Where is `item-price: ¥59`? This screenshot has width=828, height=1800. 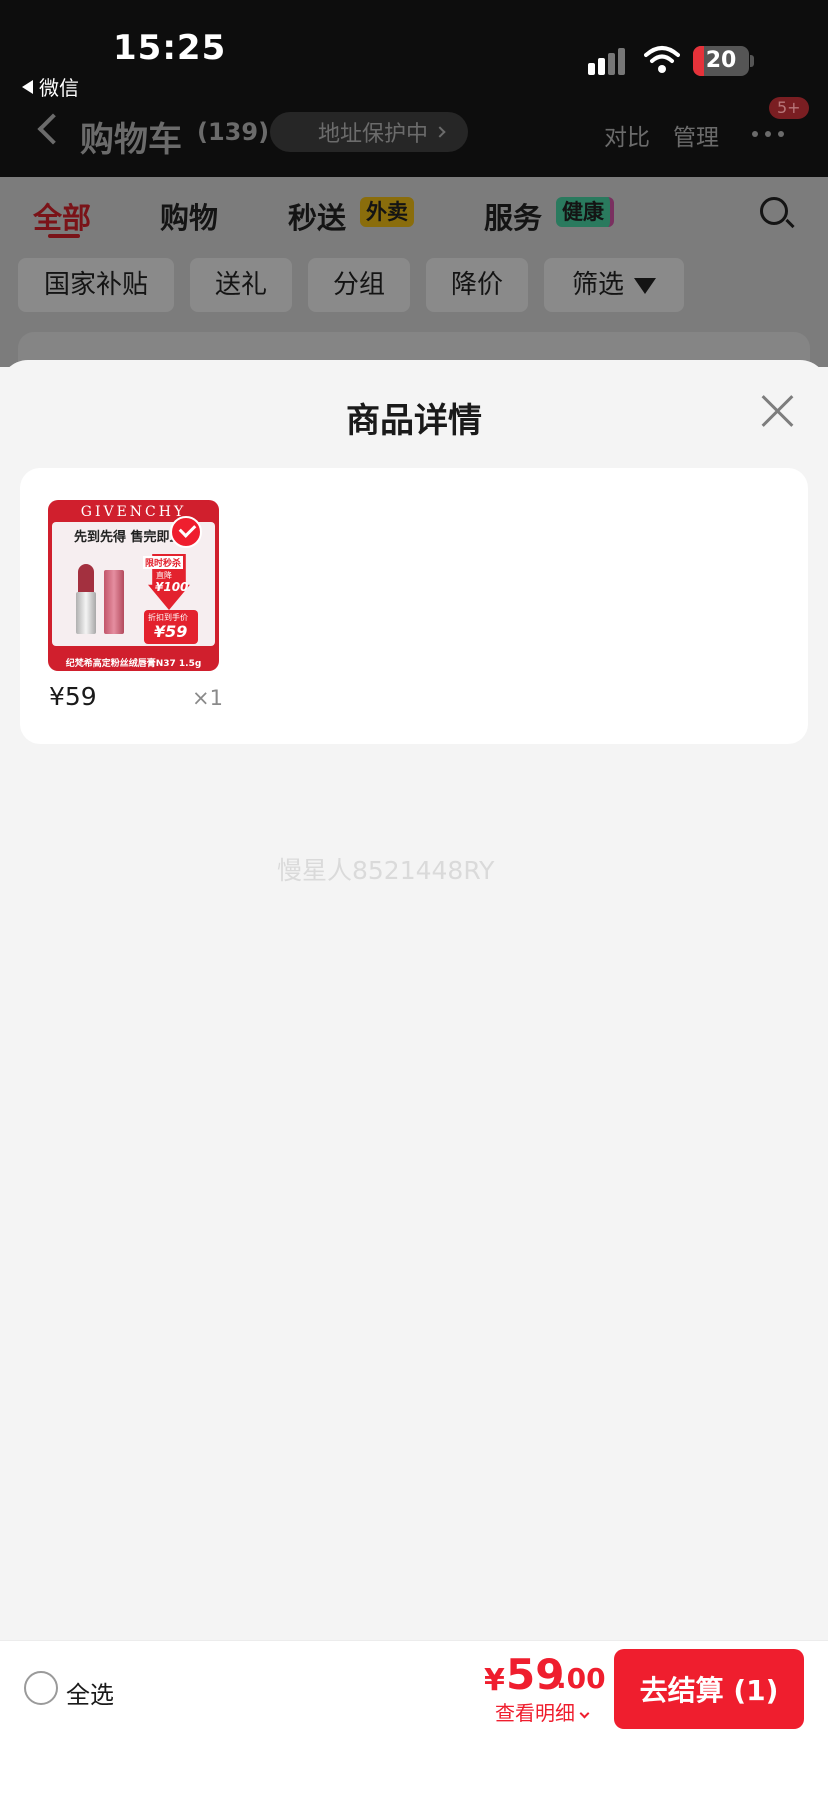 item-price: ¥59 is located at coordinates (73, 696).